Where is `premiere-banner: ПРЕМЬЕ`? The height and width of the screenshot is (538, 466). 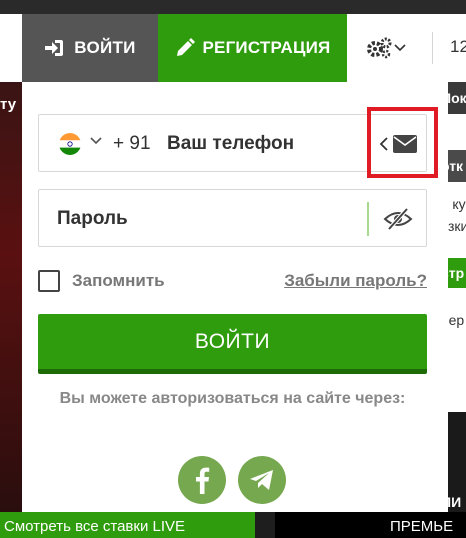 premiere-banner: ПРЕМЬЕ is located at coordinates (370, 525).